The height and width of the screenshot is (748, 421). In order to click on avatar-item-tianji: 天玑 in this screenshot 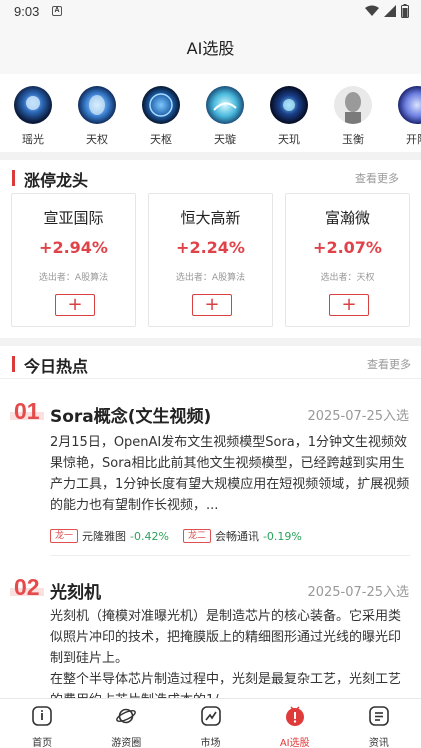, I will do `click(289, 116)`.